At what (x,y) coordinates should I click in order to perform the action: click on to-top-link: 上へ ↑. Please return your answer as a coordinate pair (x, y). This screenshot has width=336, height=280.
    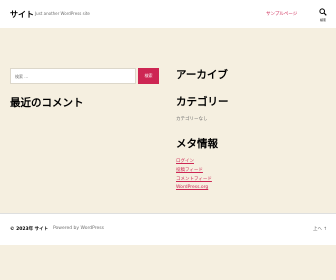
    Looking at the image, I should click on (320, 229).